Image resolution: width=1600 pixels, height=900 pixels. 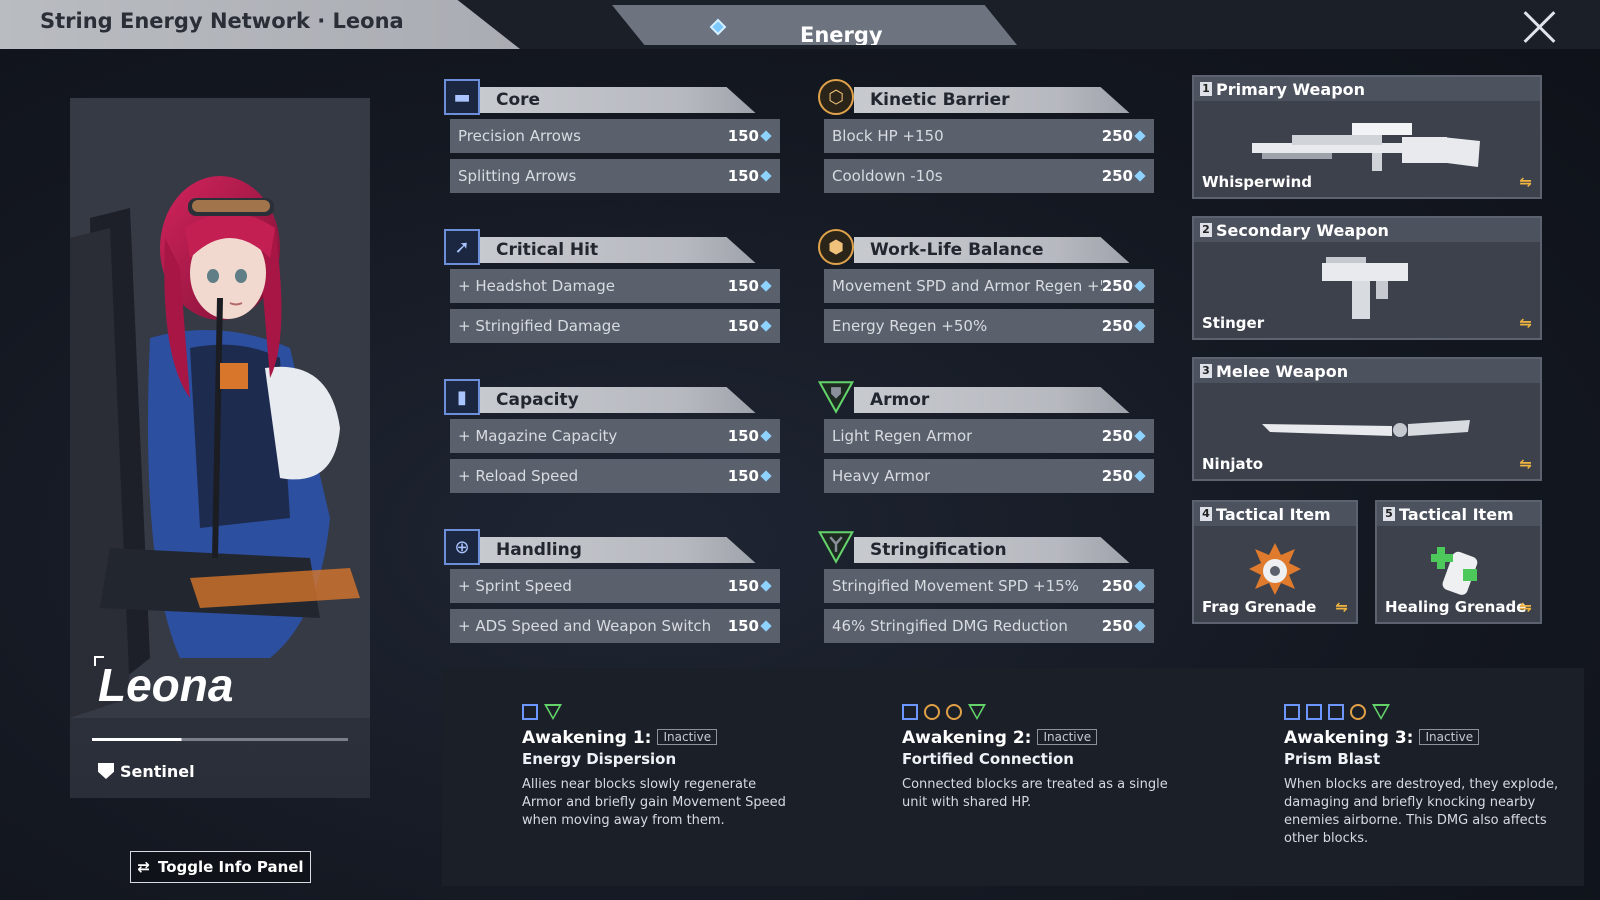 What do you see at coordinates (1206, 89) in the screenshot?
I see `slot-number: 1` at bounding box center [1206, 89].